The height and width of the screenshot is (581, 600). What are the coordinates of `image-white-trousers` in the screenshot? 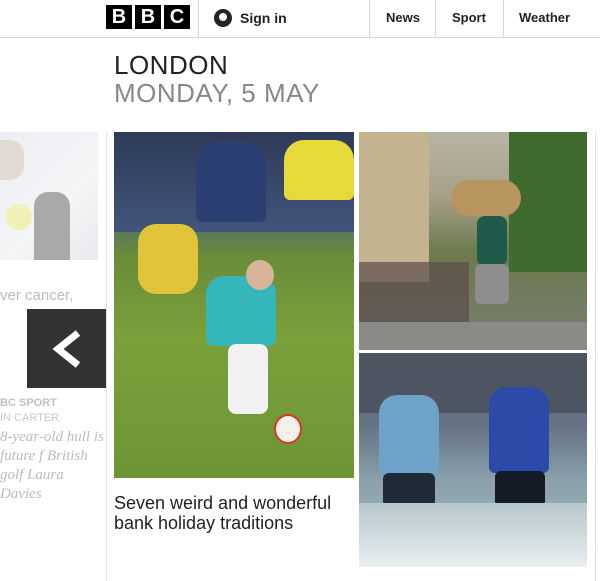 It's located at (248, 379).